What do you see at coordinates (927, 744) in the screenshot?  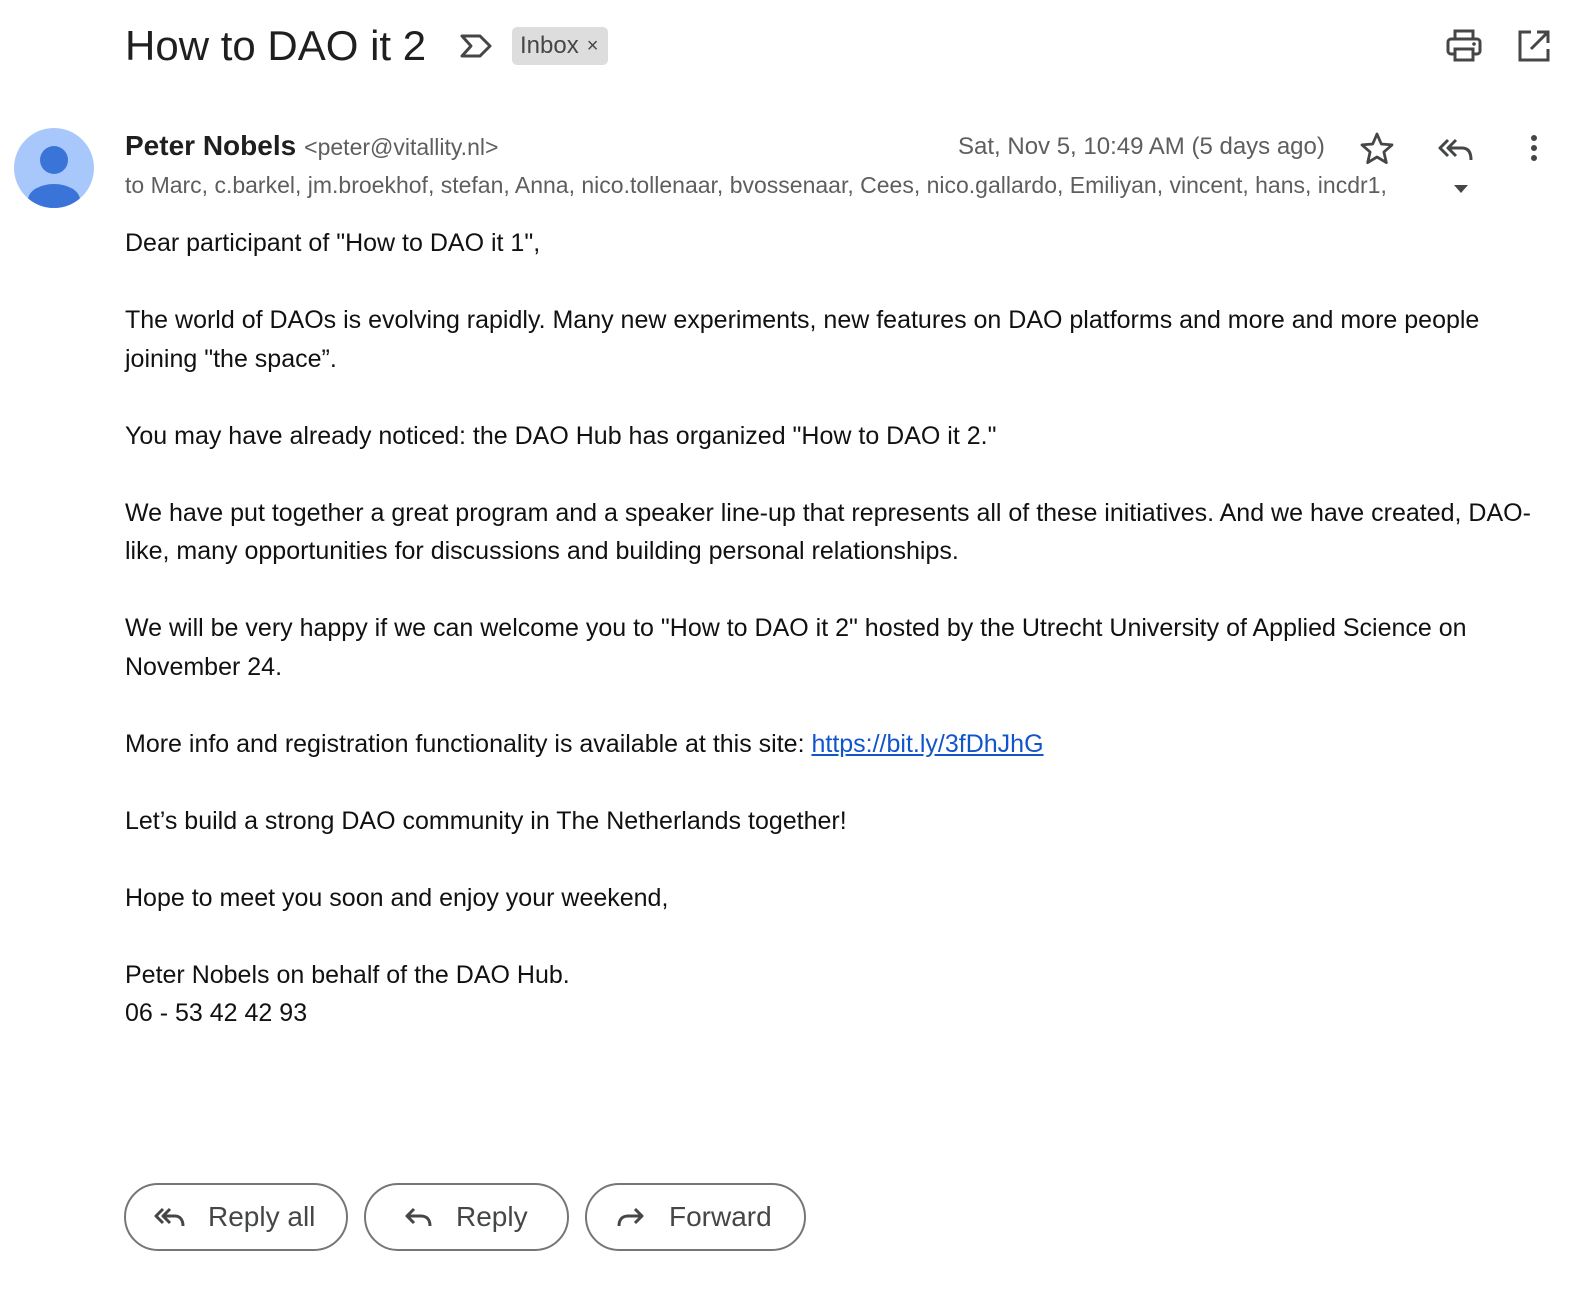 I see `registration-link: https://bit.ly/3fDhJhG` at bounding box center [927, 744].